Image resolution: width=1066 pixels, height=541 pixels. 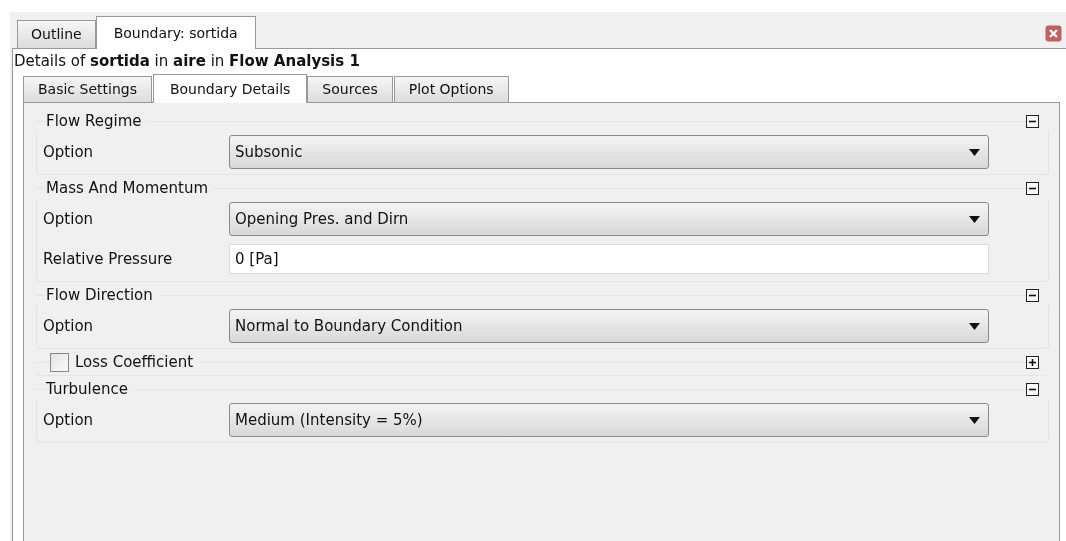 I want to click on field-label: Relative Pressure, so click(x=108, y=259).